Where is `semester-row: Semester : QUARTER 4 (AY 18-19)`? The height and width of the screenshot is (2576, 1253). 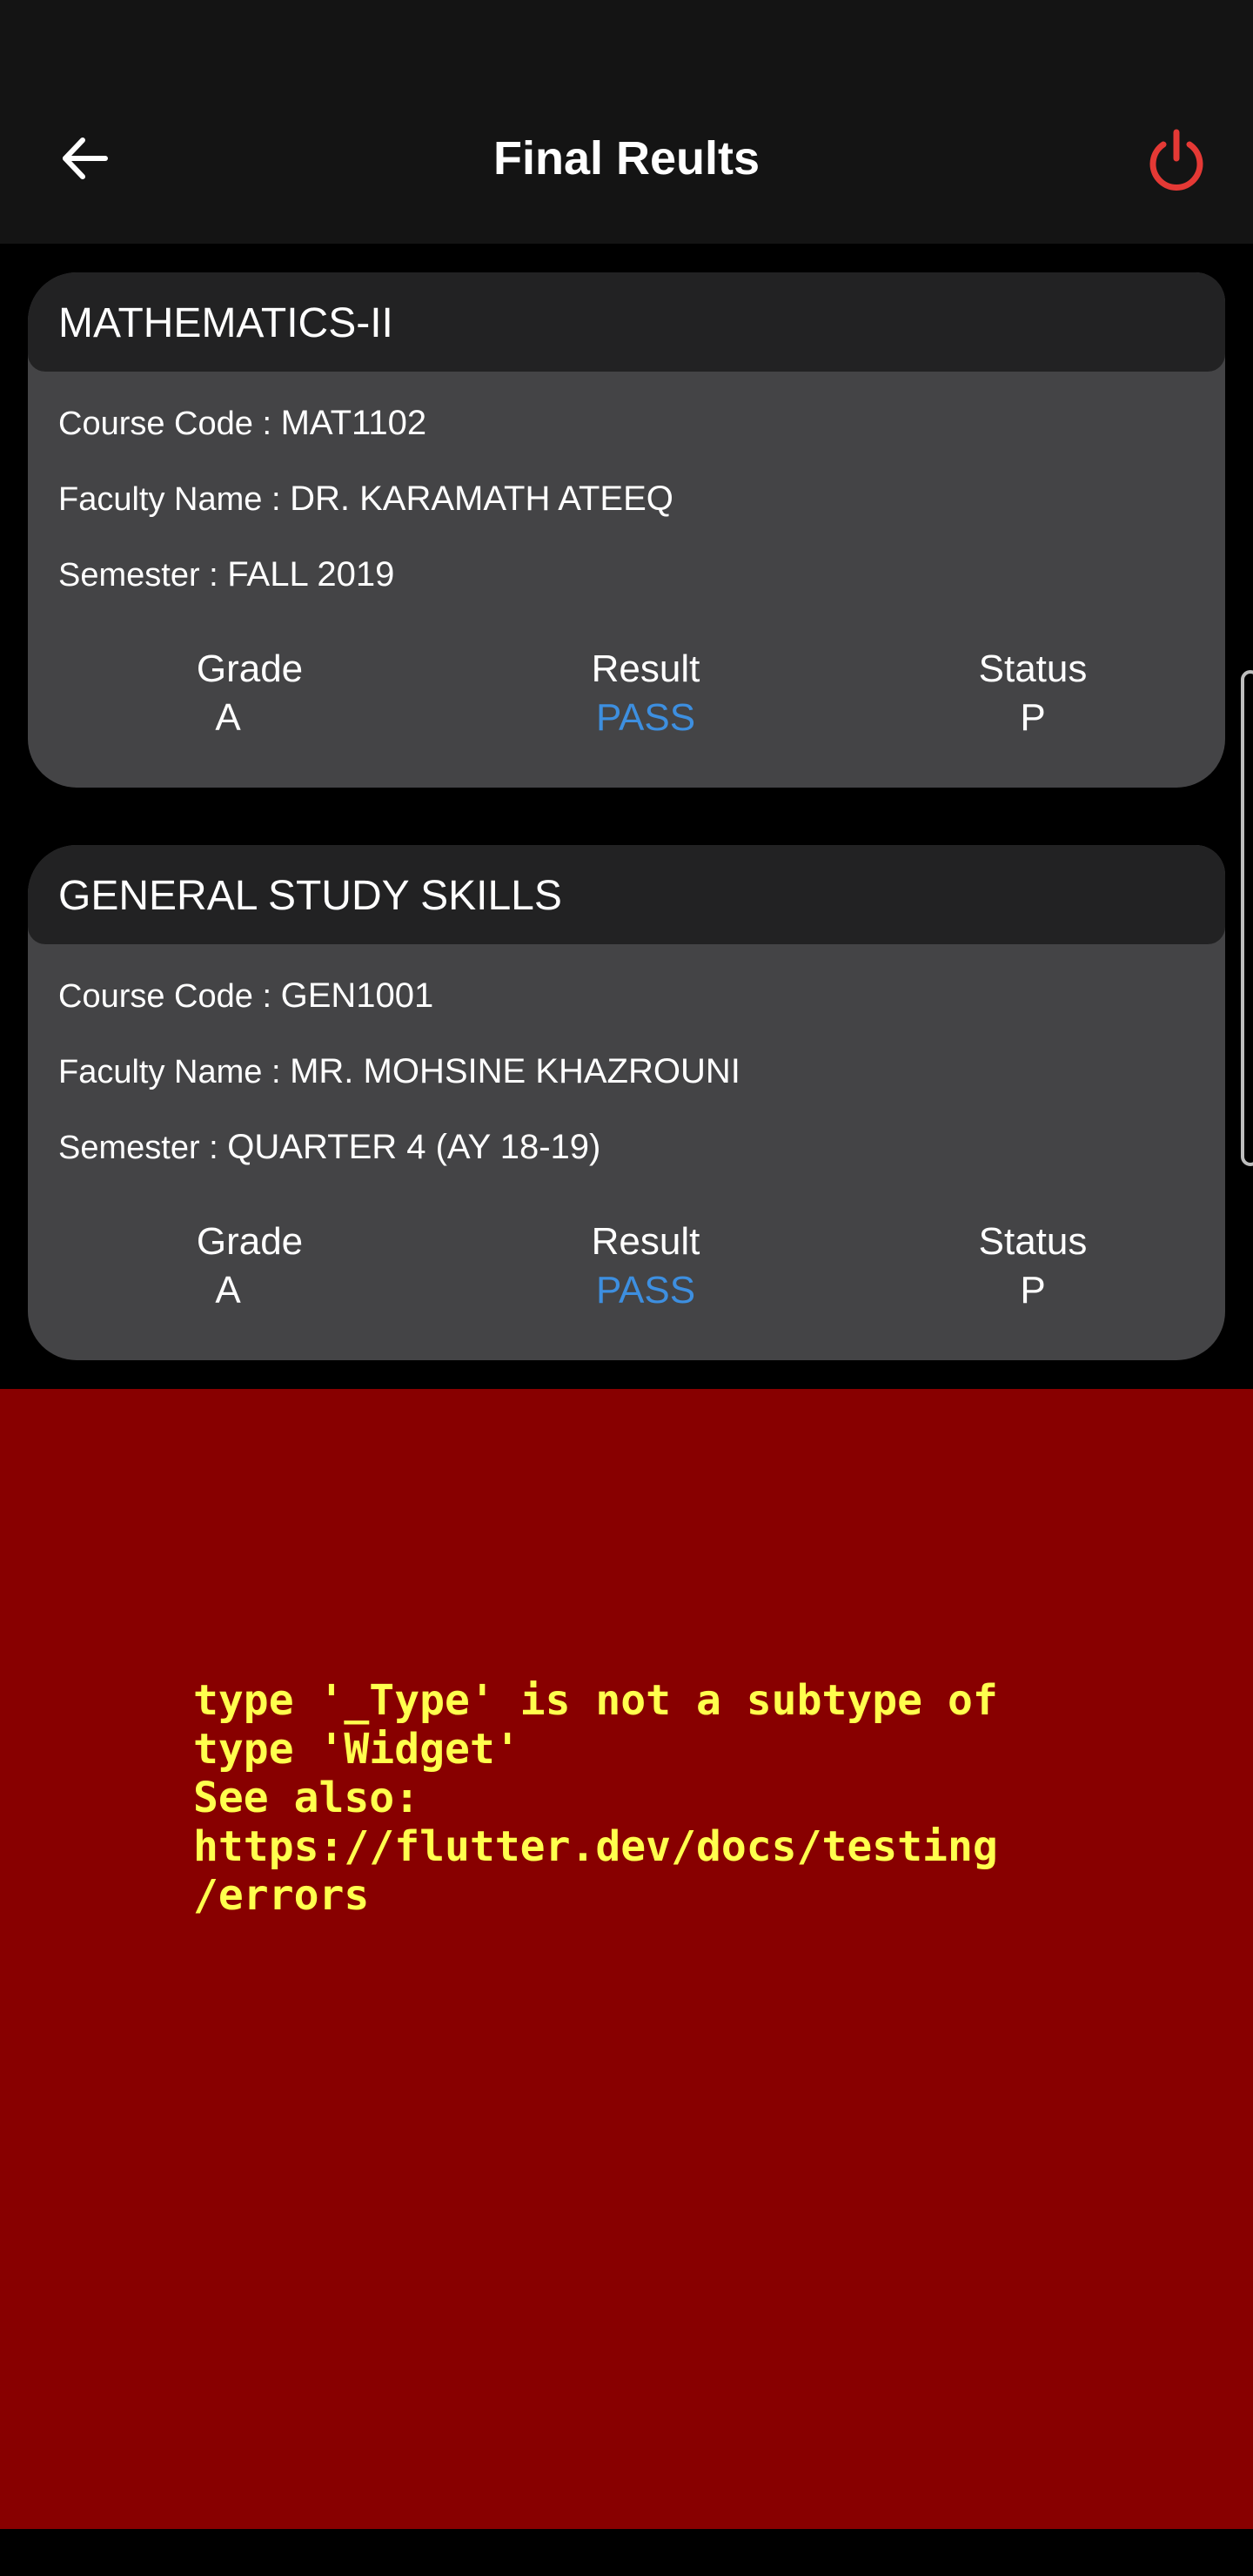
semester-row: Semester : QUARTER 4 (AY 18-19) is located at coordinates (329, 1147).